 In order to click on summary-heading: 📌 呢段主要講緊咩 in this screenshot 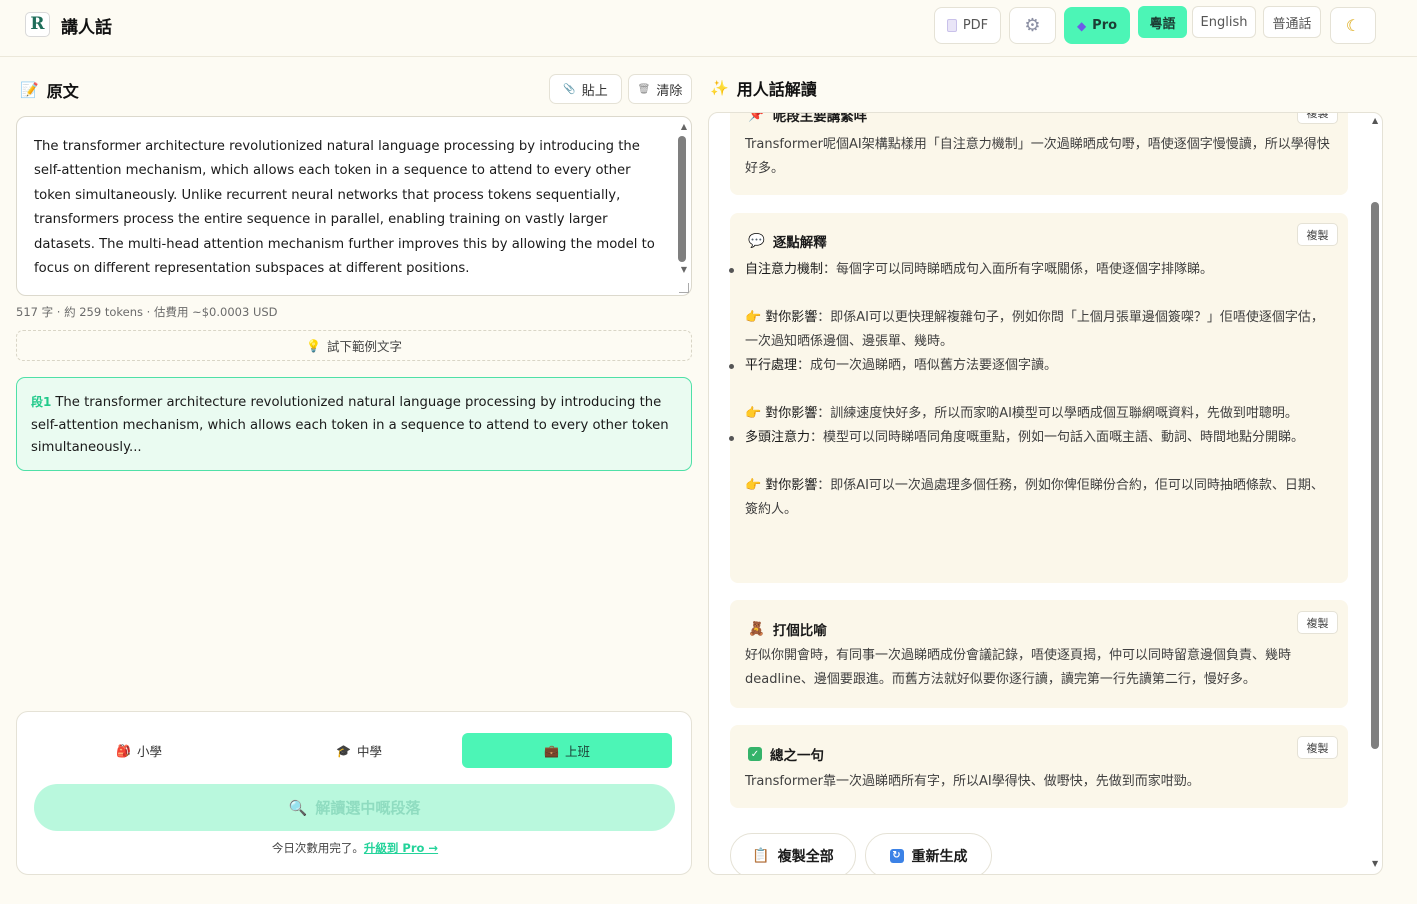, I will do `click(808, 118)`.